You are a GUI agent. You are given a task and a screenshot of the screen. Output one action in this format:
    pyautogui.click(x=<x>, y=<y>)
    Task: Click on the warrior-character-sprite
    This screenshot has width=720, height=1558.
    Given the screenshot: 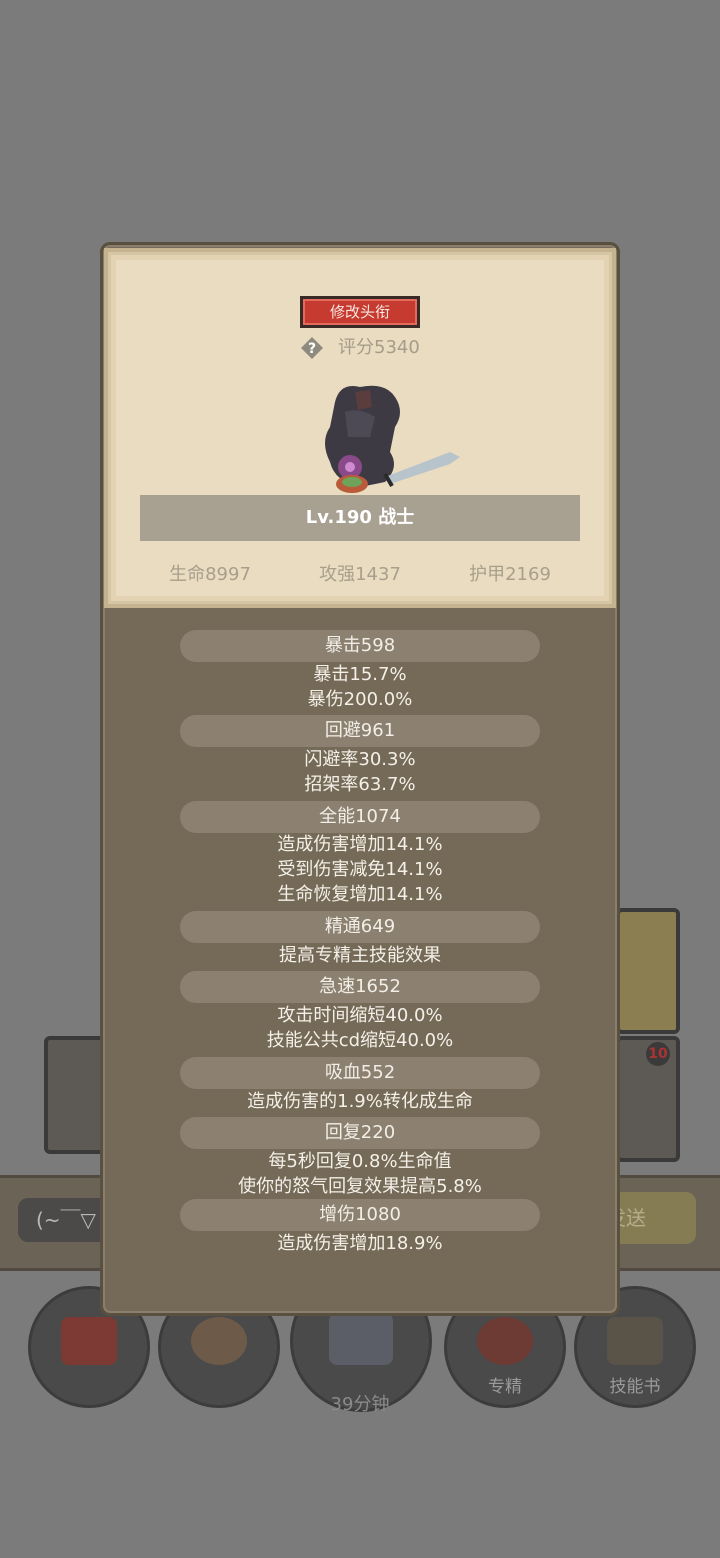 What is the action you would take?
    pyautogui.click(x=392, y=439)
    